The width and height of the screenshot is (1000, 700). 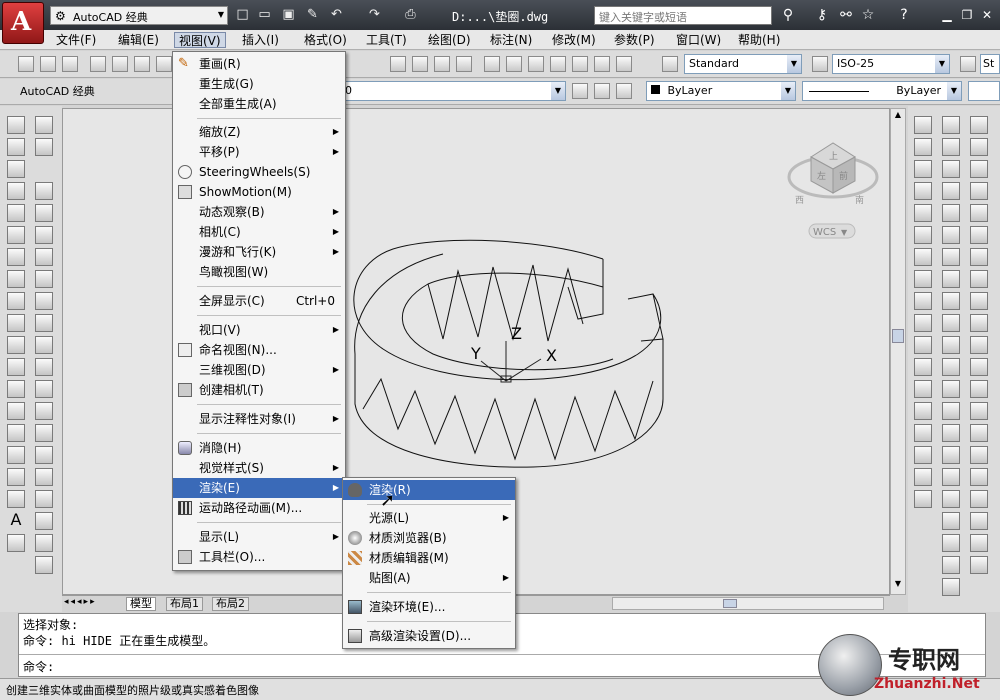 What do you see at coordinates (44, 257) in the screenshot?
I see `move-icon` at bounding box center [44, 257].